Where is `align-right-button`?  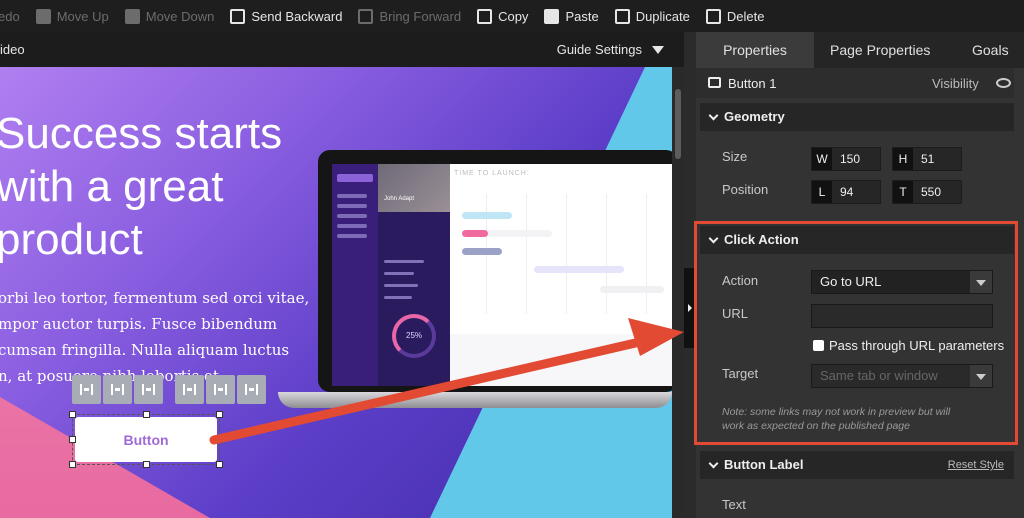
align-right-button is located at coordinates (148, 389).